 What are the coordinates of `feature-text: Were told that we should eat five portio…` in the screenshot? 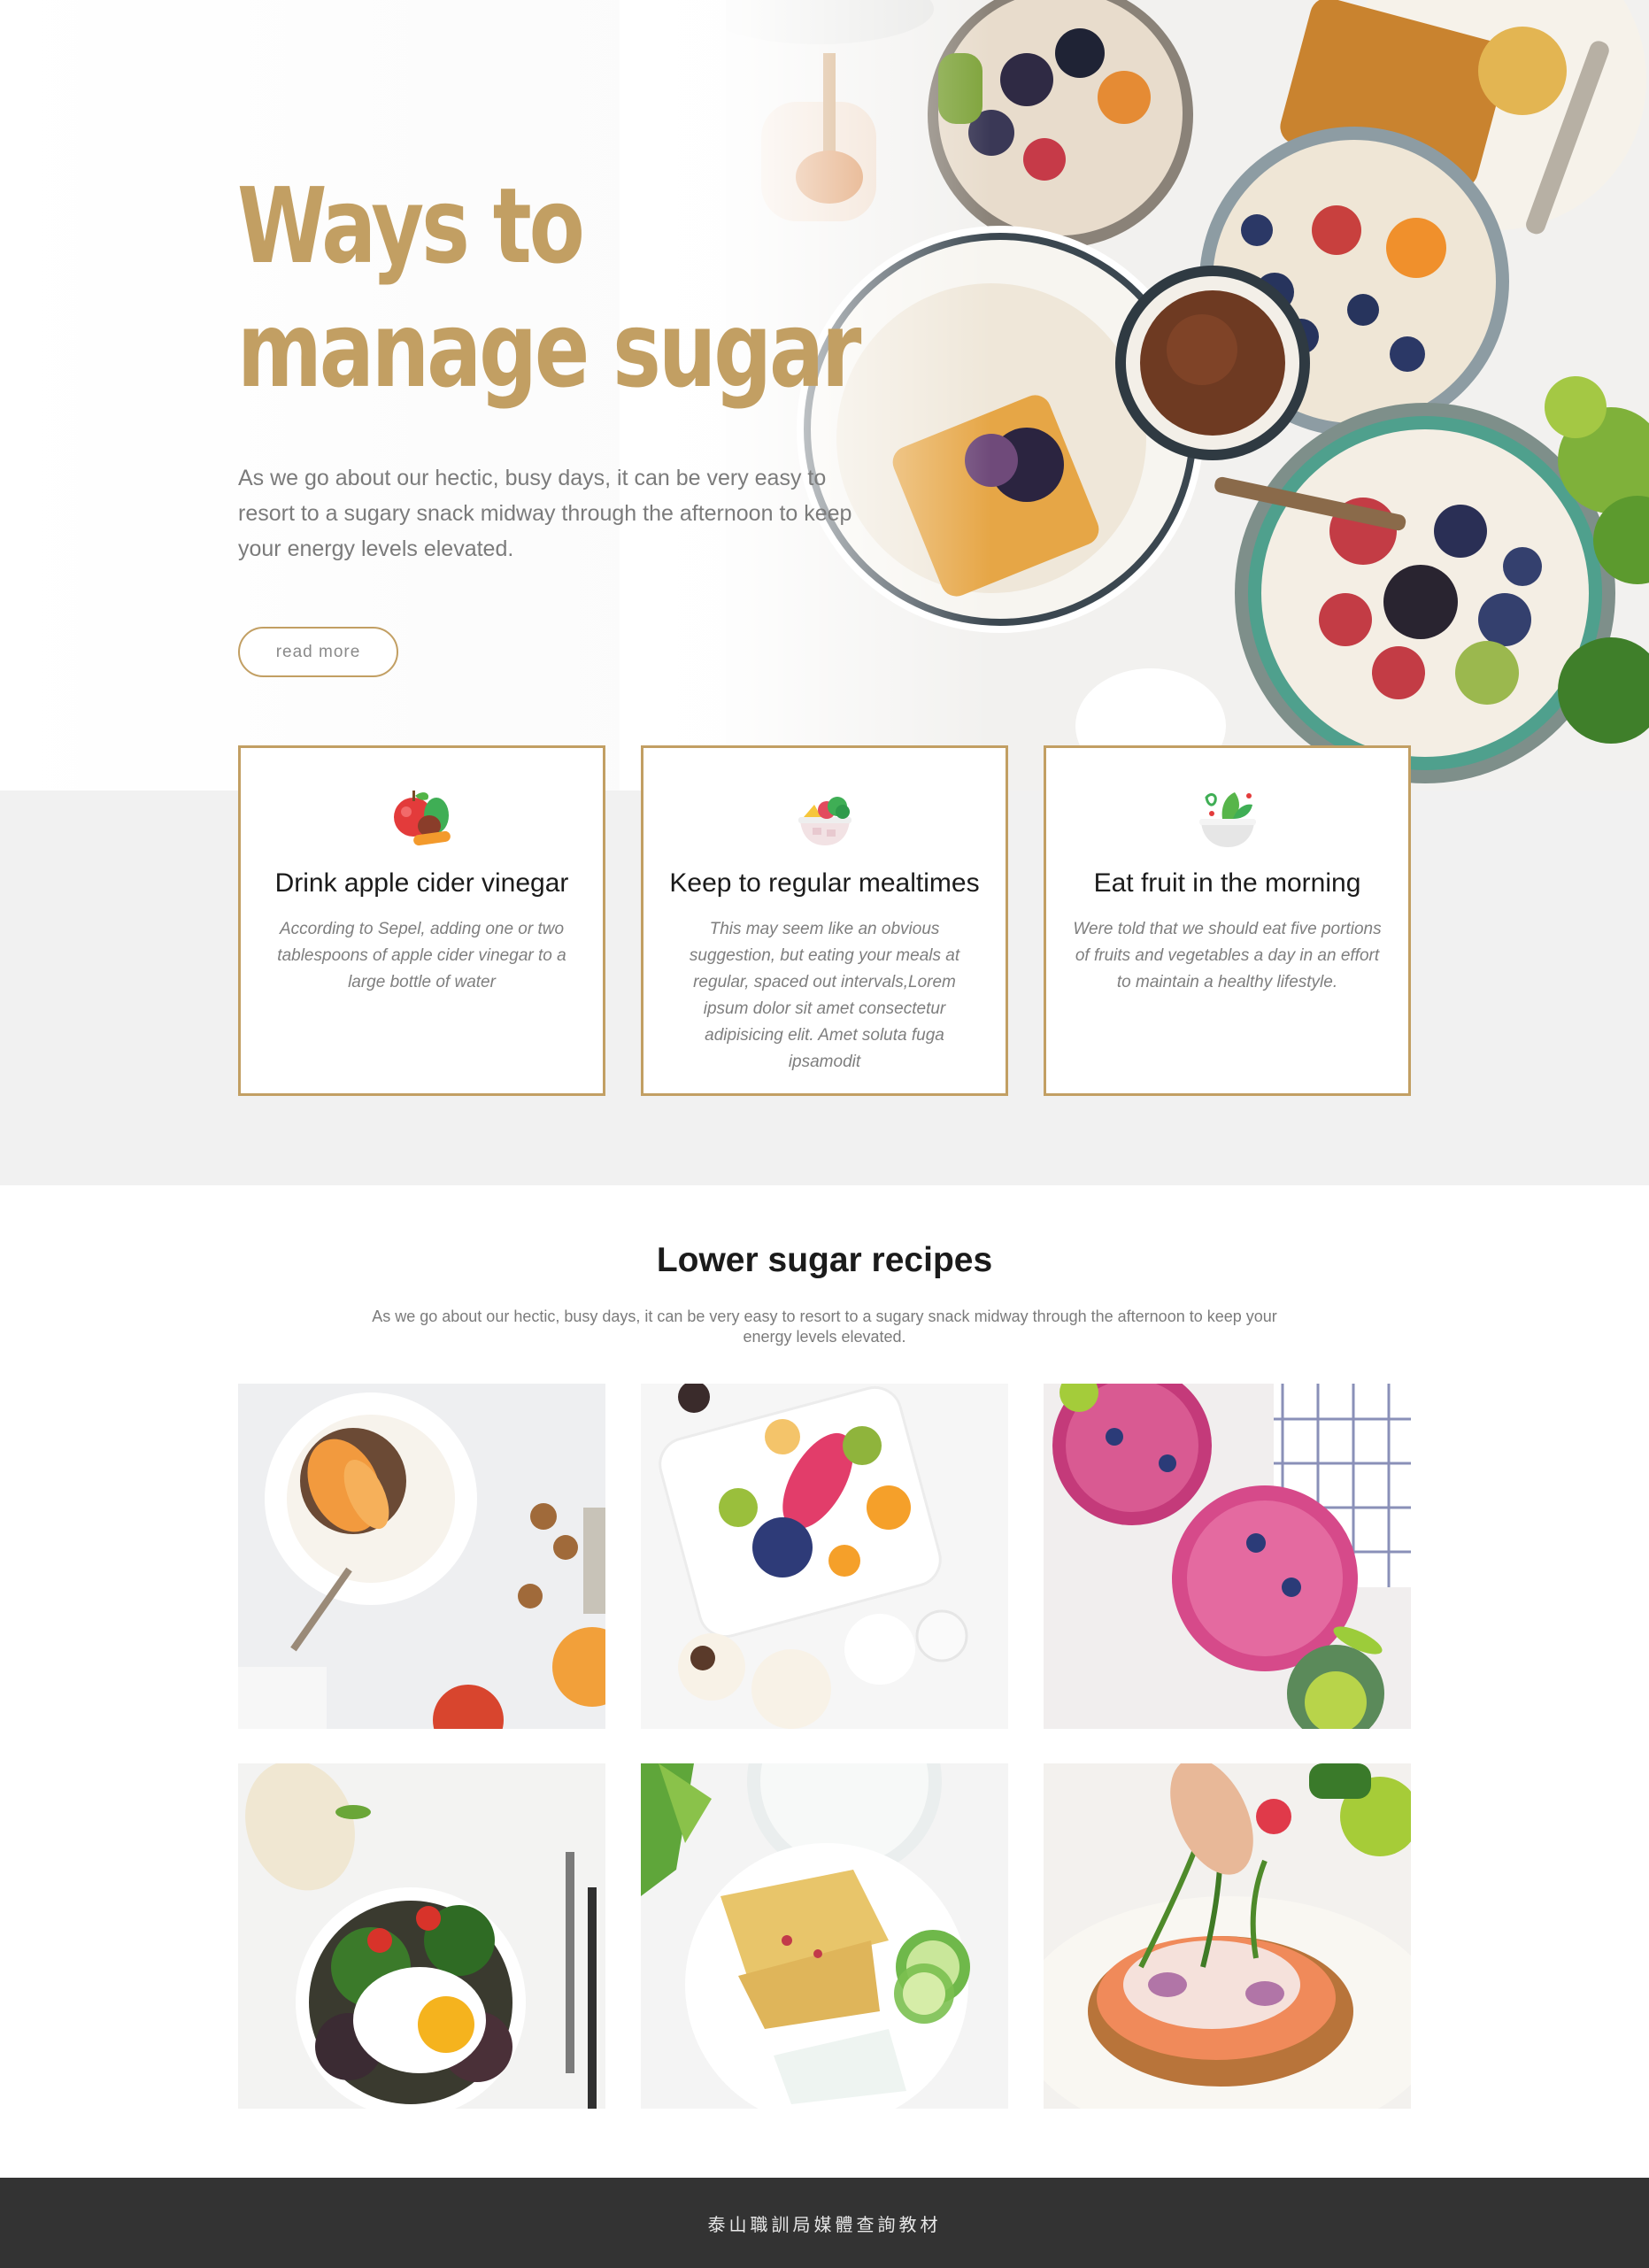 It's located at (1227, 955).